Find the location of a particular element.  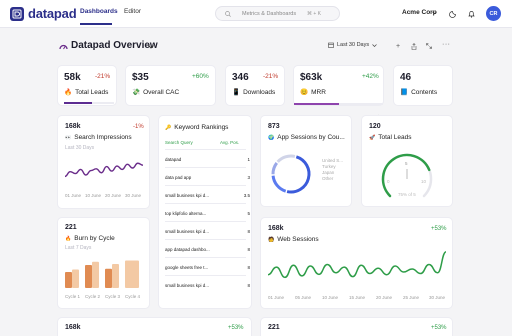

kpi-value: 46 is located at coordinates (406, 77).